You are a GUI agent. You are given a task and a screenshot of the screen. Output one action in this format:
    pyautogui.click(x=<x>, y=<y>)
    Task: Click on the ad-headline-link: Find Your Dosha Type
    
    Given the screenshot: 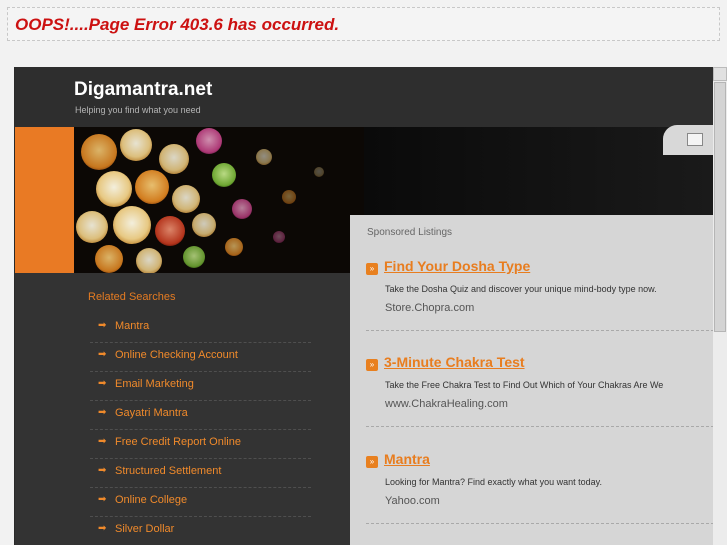 What is the action you would take?
    pyautogui.click(x=457, y=266)
    